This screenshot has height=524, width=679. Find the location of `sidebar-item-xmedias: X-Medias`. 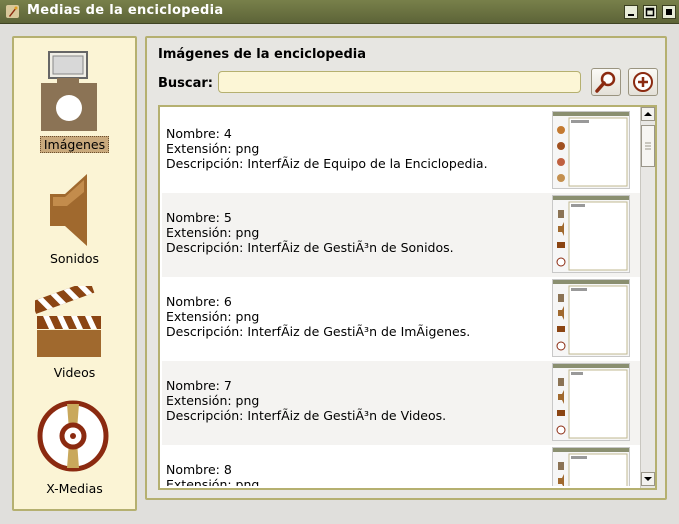

sidebar-item-xmedias: X-Medias is located at coordinates (74, 438).